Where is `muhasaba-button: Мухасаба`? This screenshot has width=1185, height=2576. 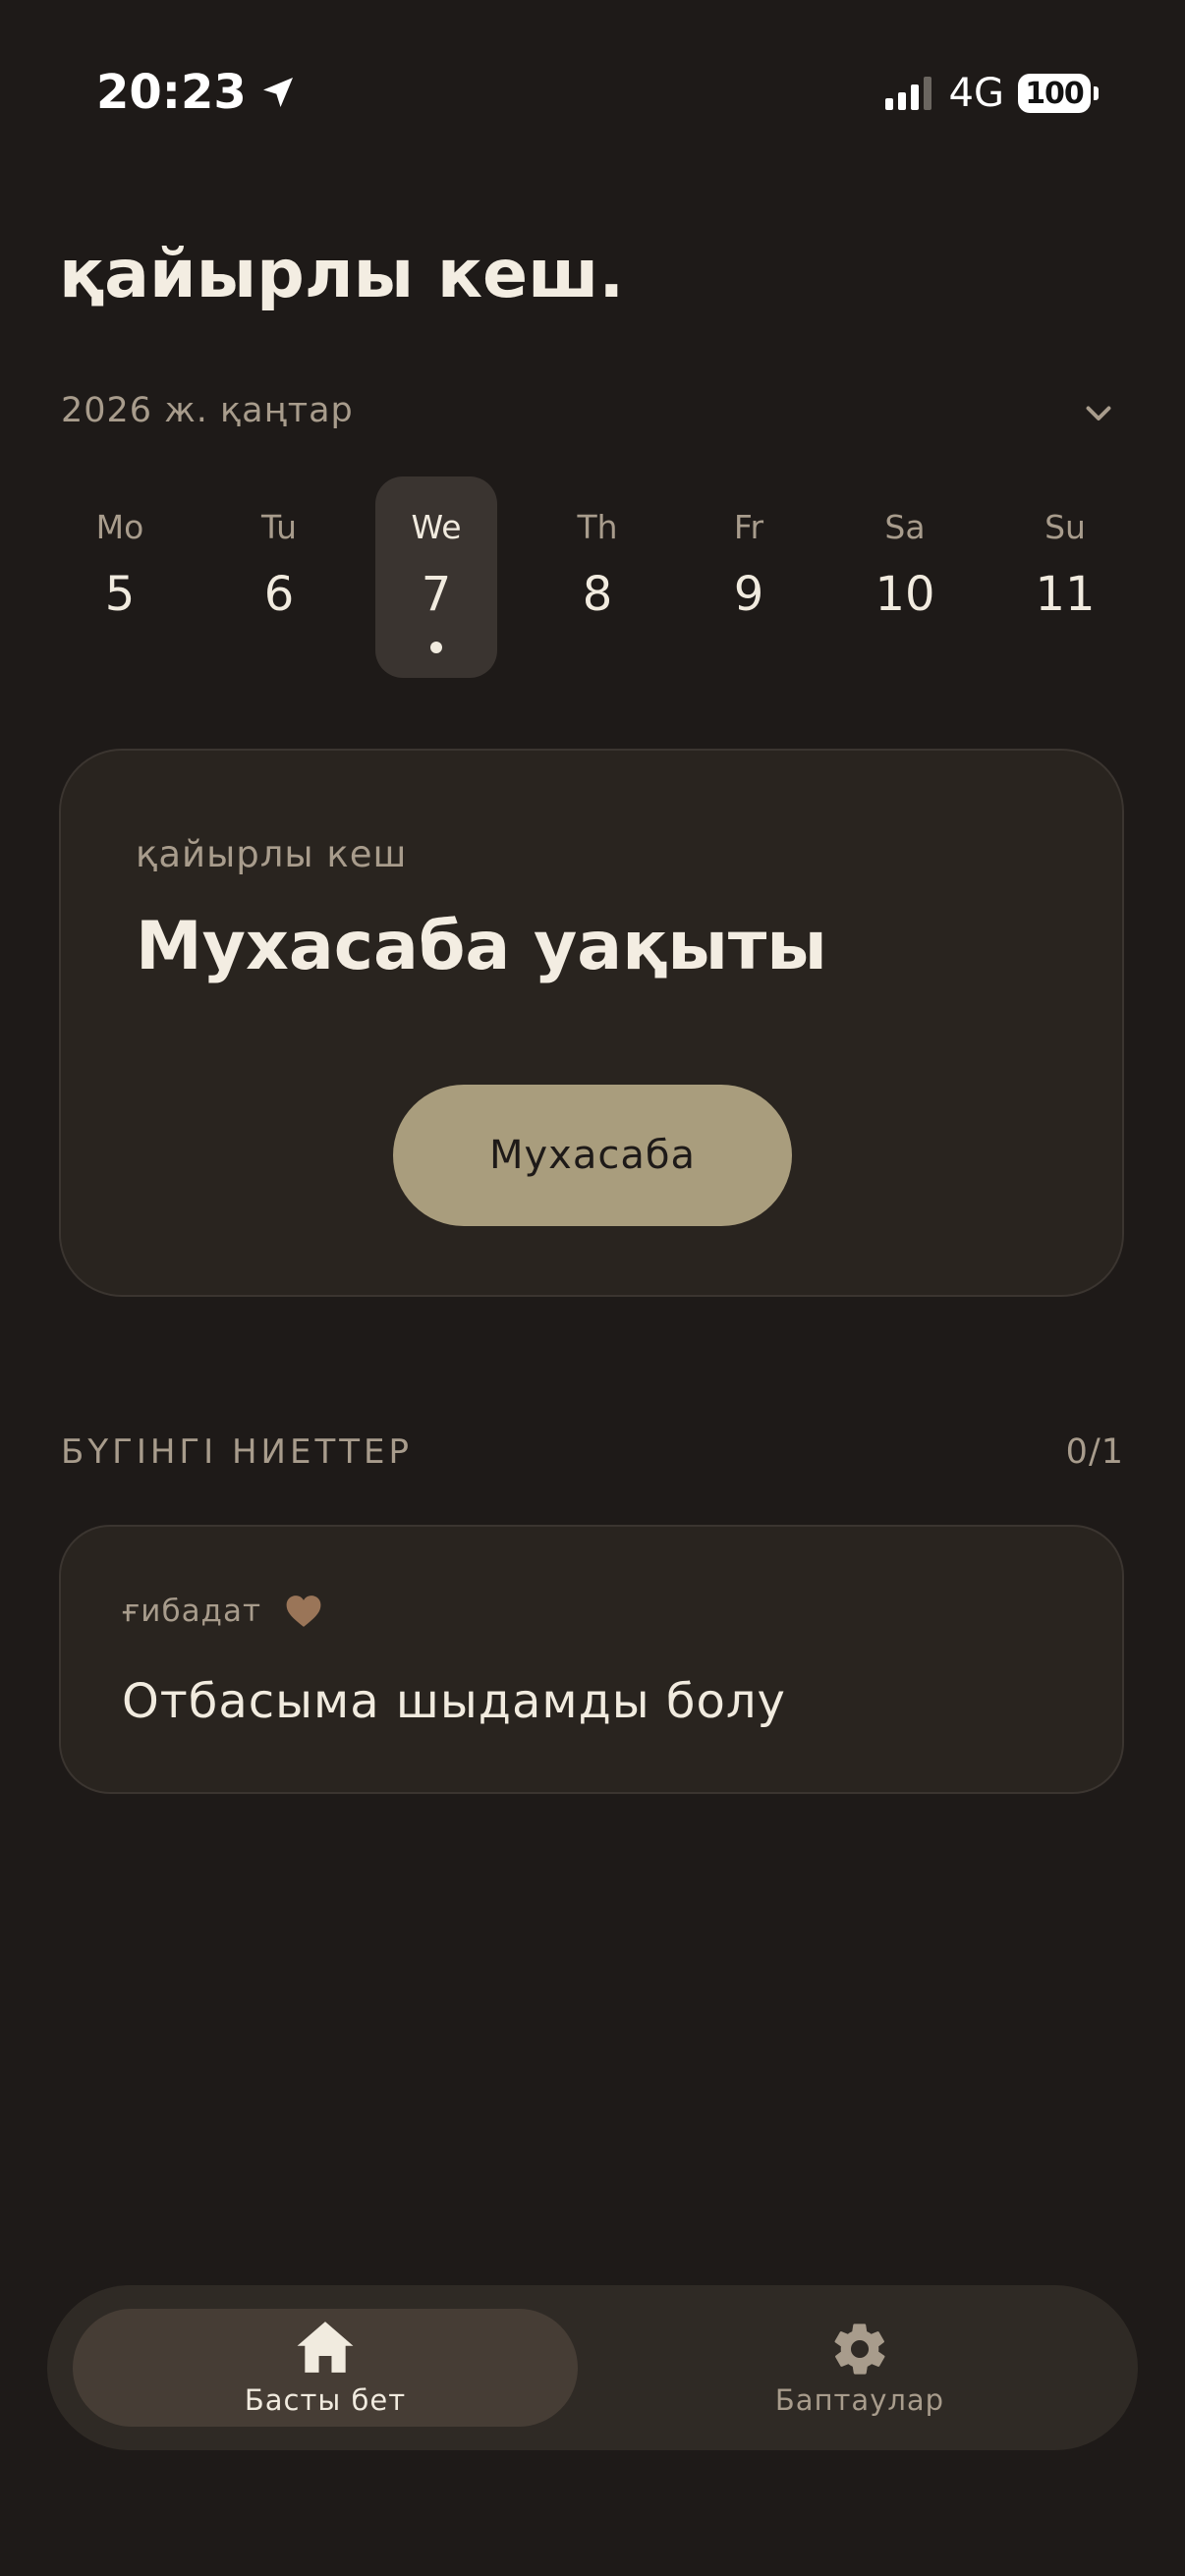 muhasaba-button: Мухасаба is located at coordinates (592, 1155).